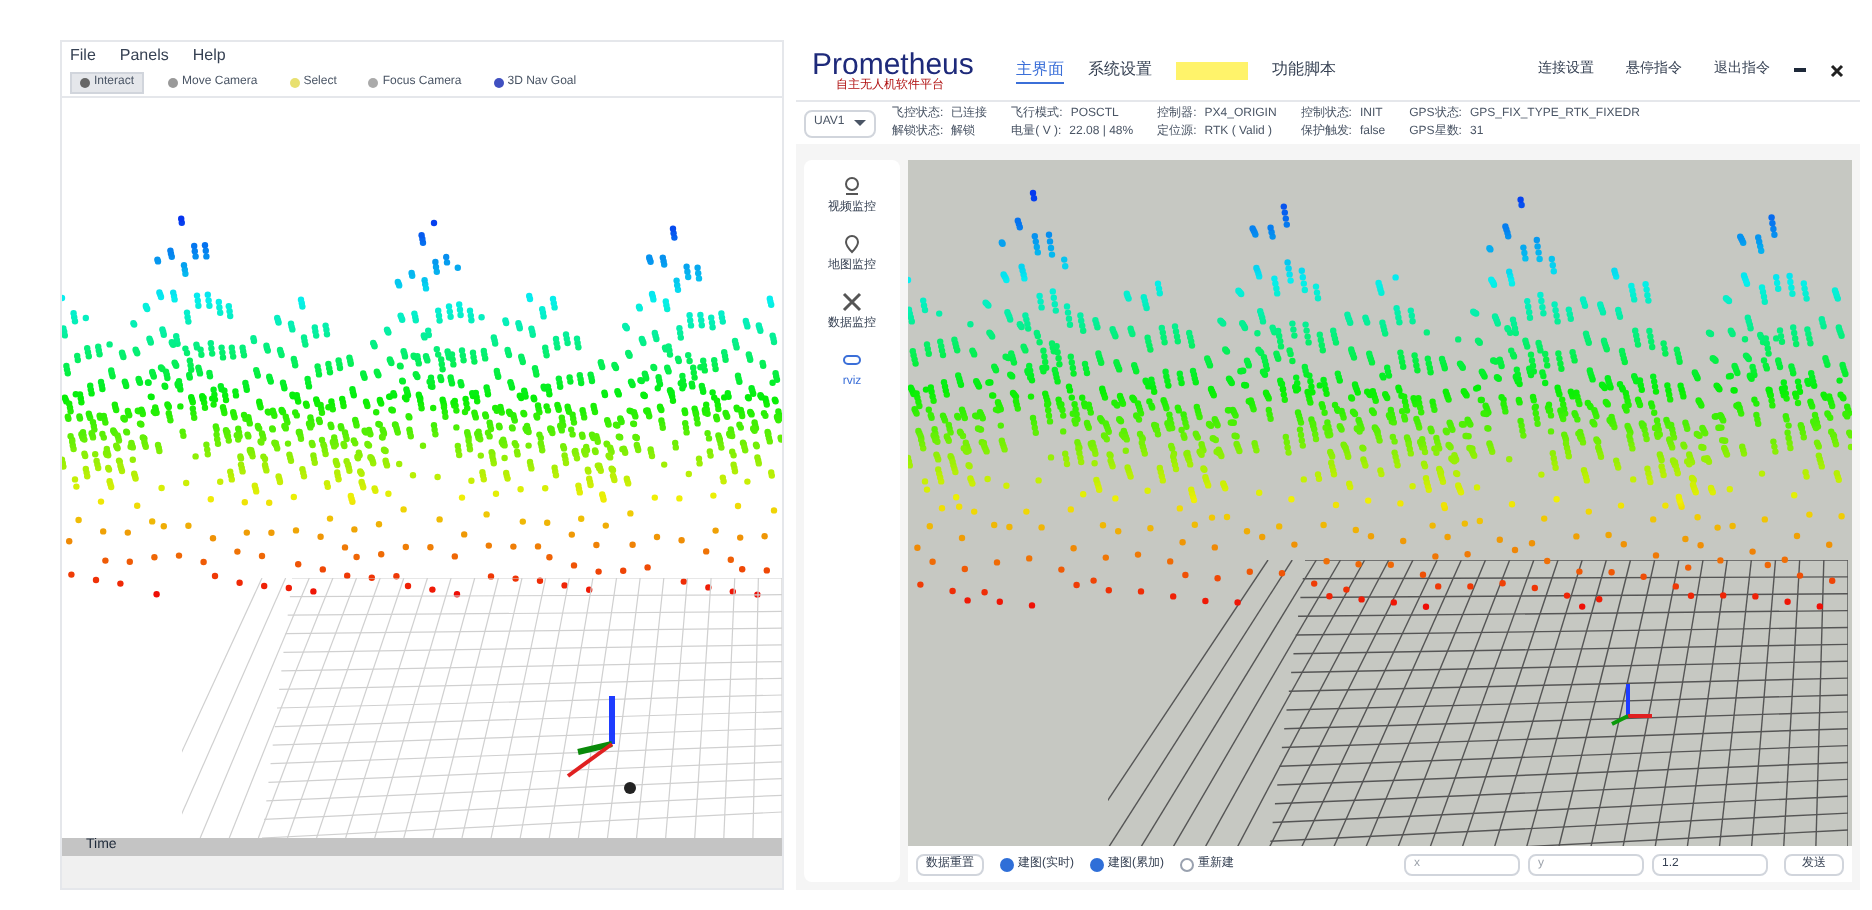 The image size is (1872, 910). Describe the element at coordinates (852, 302) in the screenshot. I see `cross-icon` at that location.